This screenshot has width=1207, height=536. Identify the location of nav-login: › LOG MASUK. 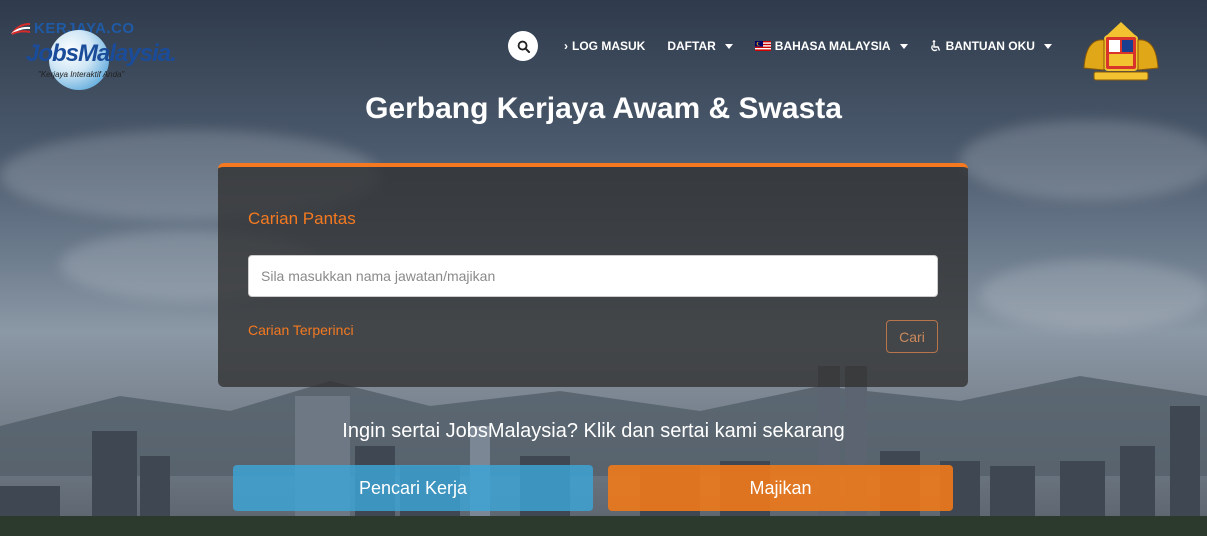
(604, 46).